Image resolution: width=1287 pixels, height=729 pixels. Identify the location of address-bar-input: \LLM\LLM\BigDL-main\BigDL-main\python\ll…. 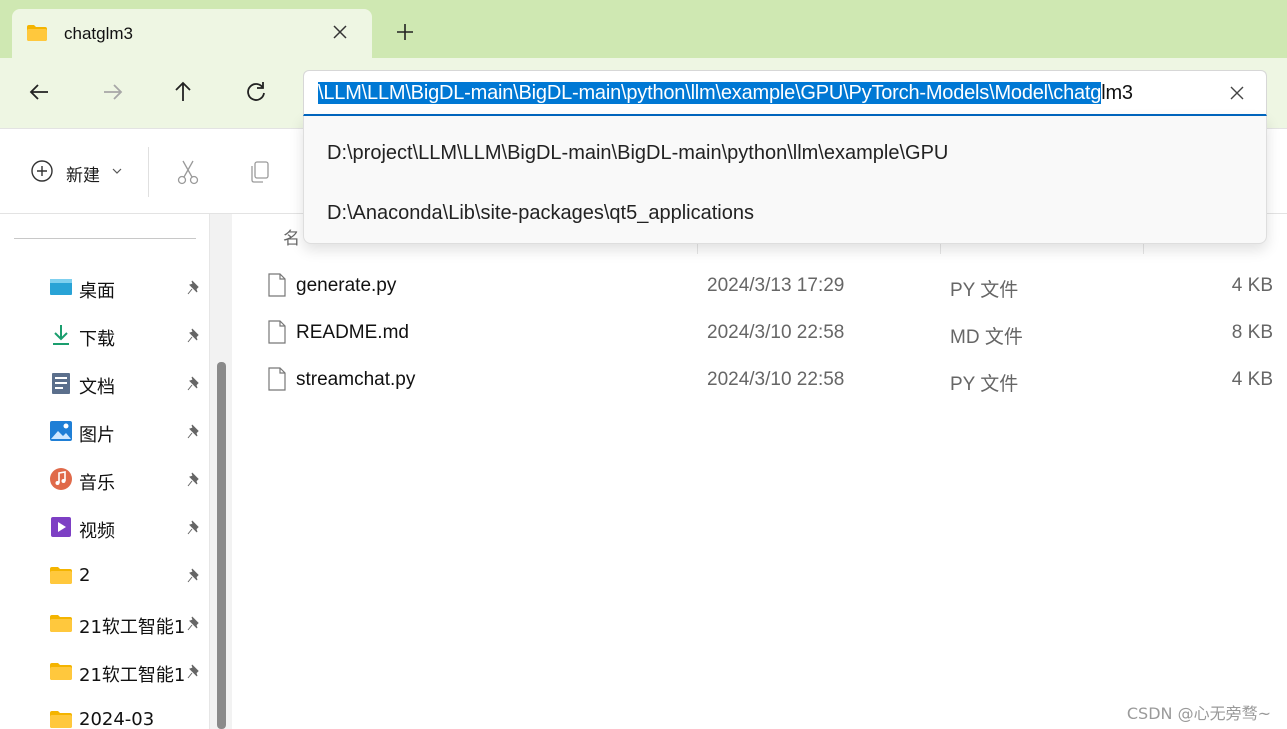
(785, 93).